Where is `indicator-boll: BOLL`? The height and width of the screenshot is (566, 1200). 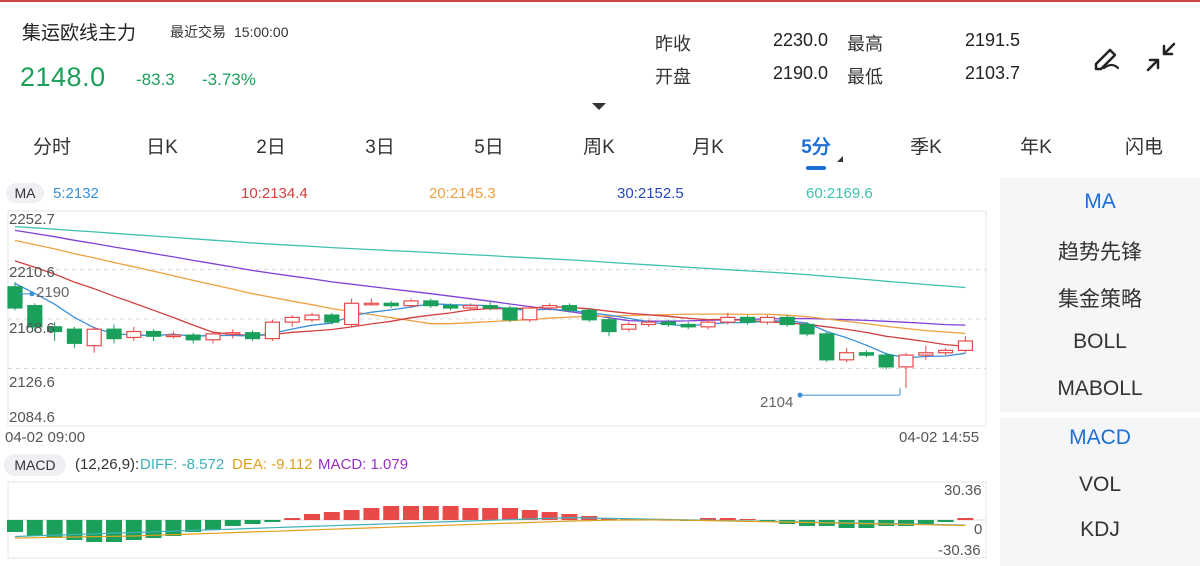 indicator-boll: BOLL is located at coordinates (1100, 342).